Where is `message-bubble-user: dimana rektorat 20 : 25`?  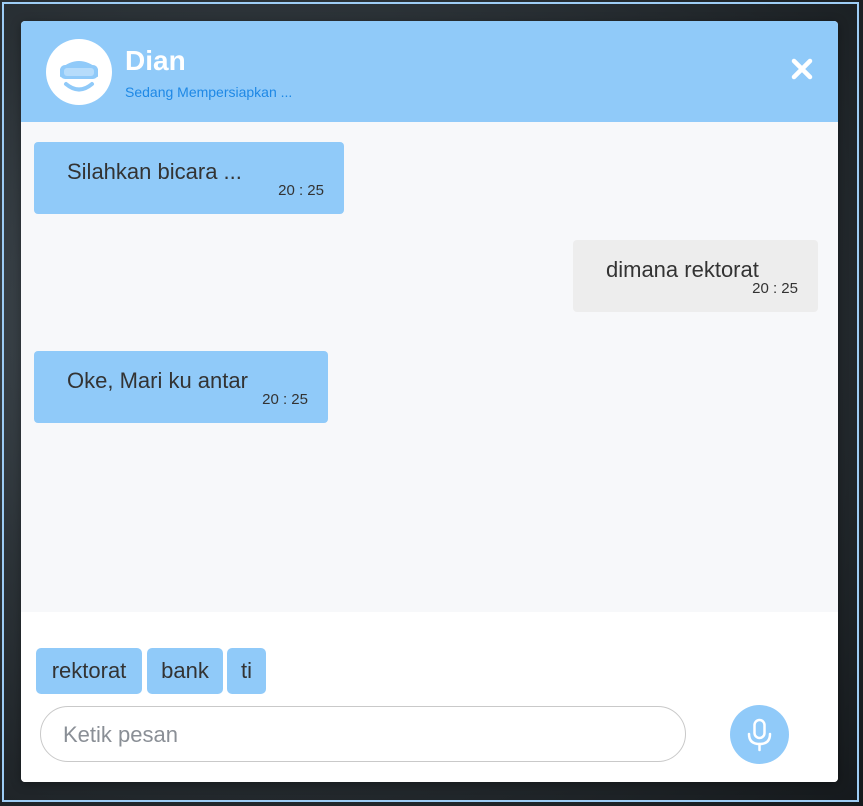 message-bubble-user: dimana rektorat 20 : 25 is located at coordinates (695, 276).